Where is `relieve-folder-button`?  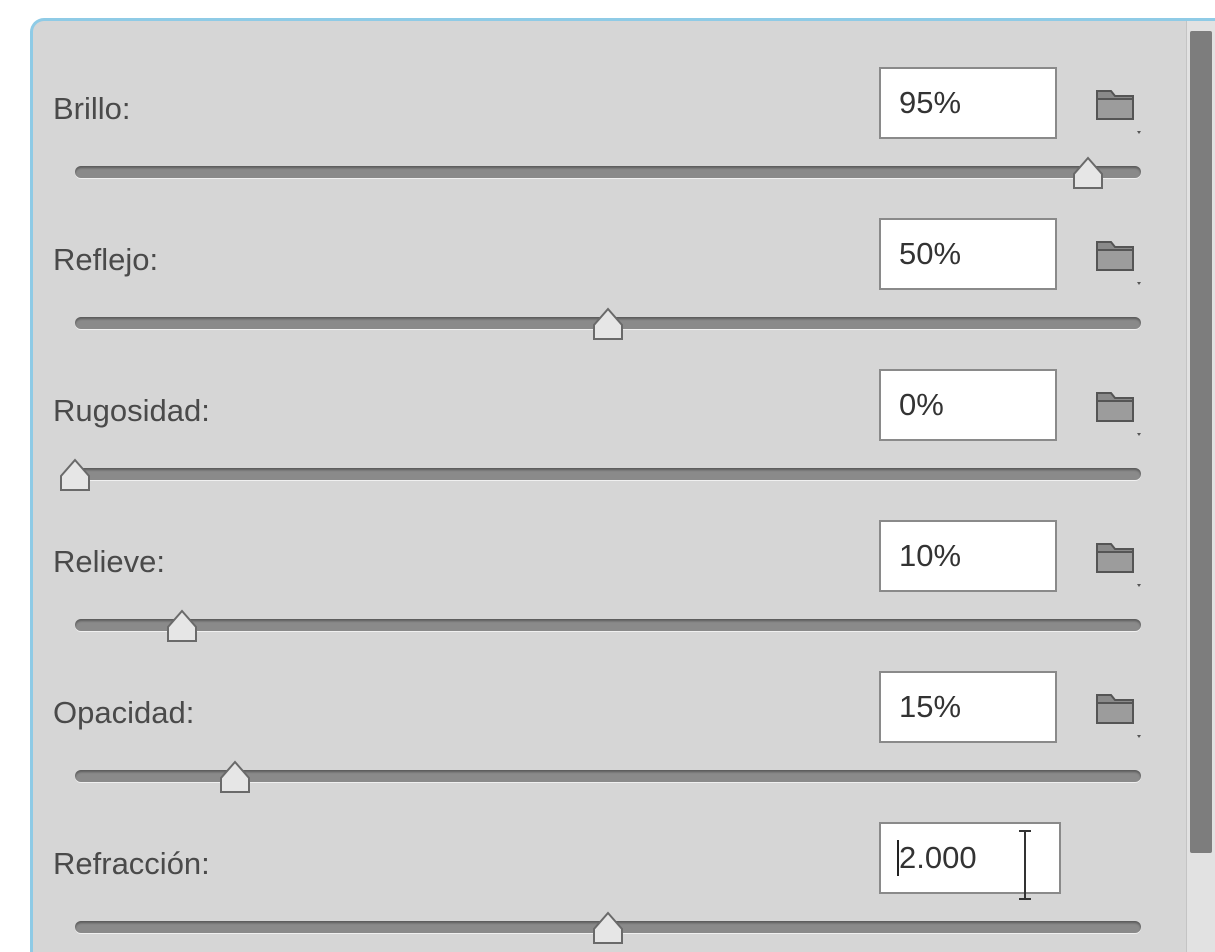
relieve-folder-button is located at coordinates (1119, 562).